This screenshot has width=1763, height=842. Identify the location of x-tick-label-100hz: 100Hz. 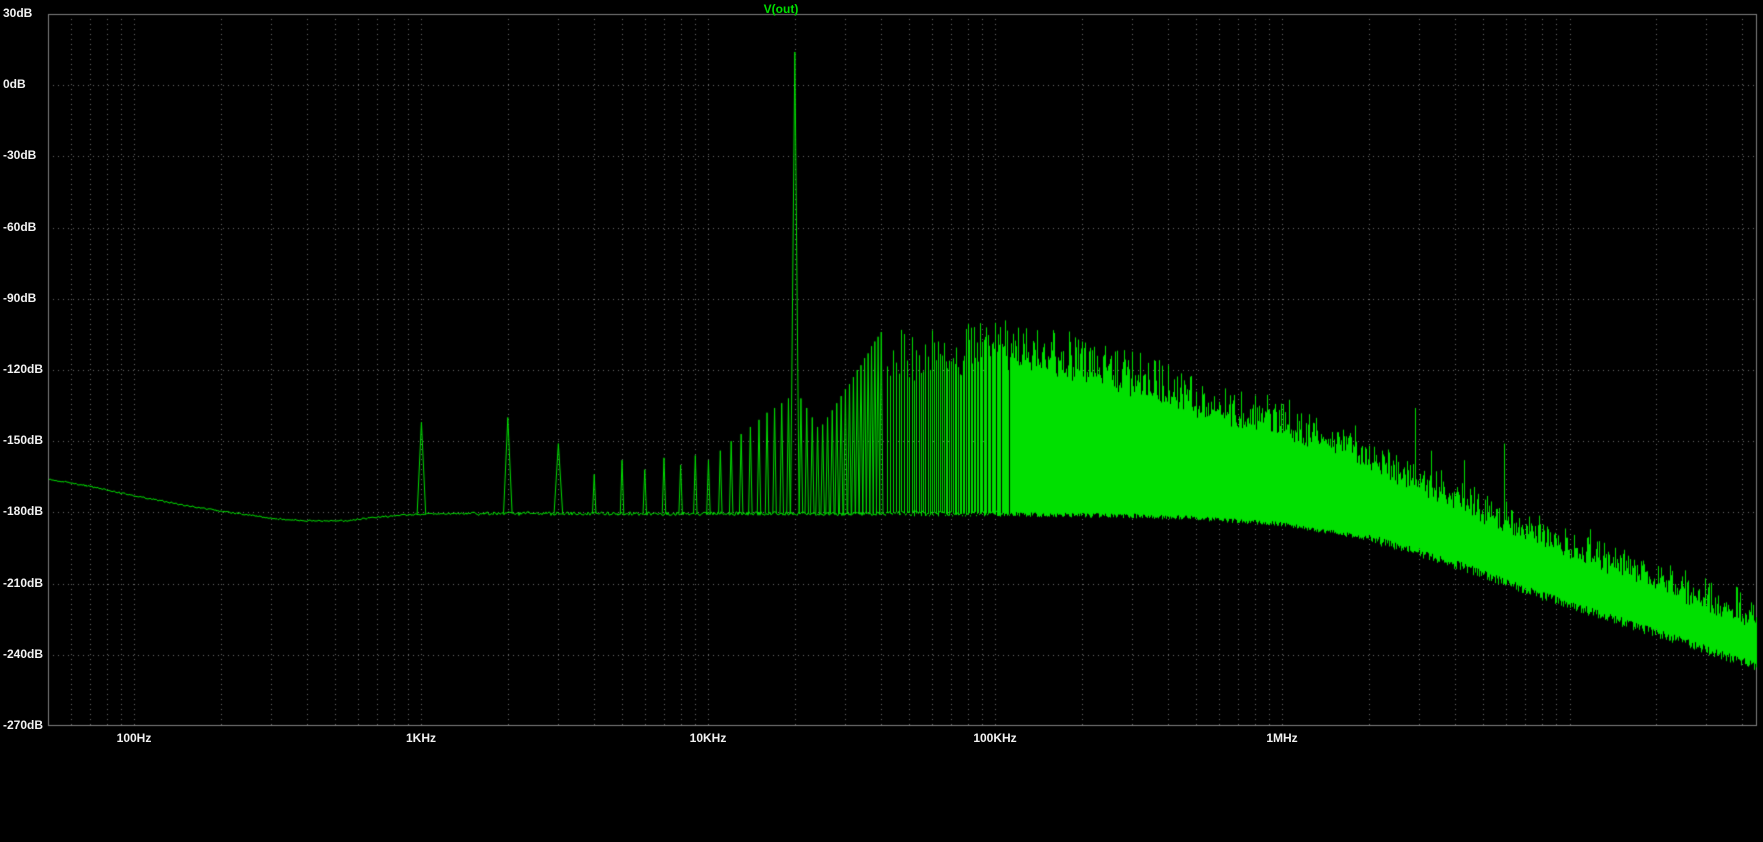
(134, 738).